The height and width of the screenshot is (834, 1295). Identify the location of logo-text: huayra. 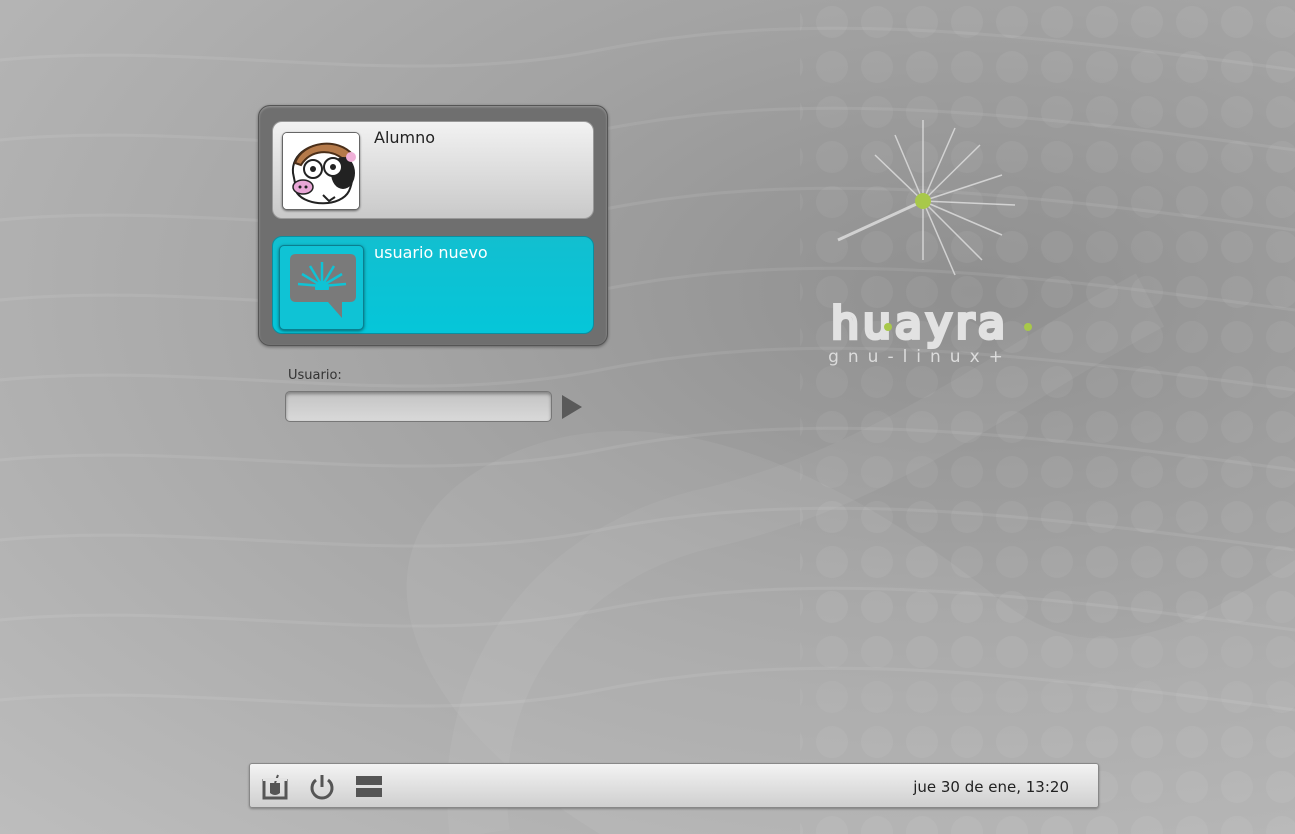
(920, 323).